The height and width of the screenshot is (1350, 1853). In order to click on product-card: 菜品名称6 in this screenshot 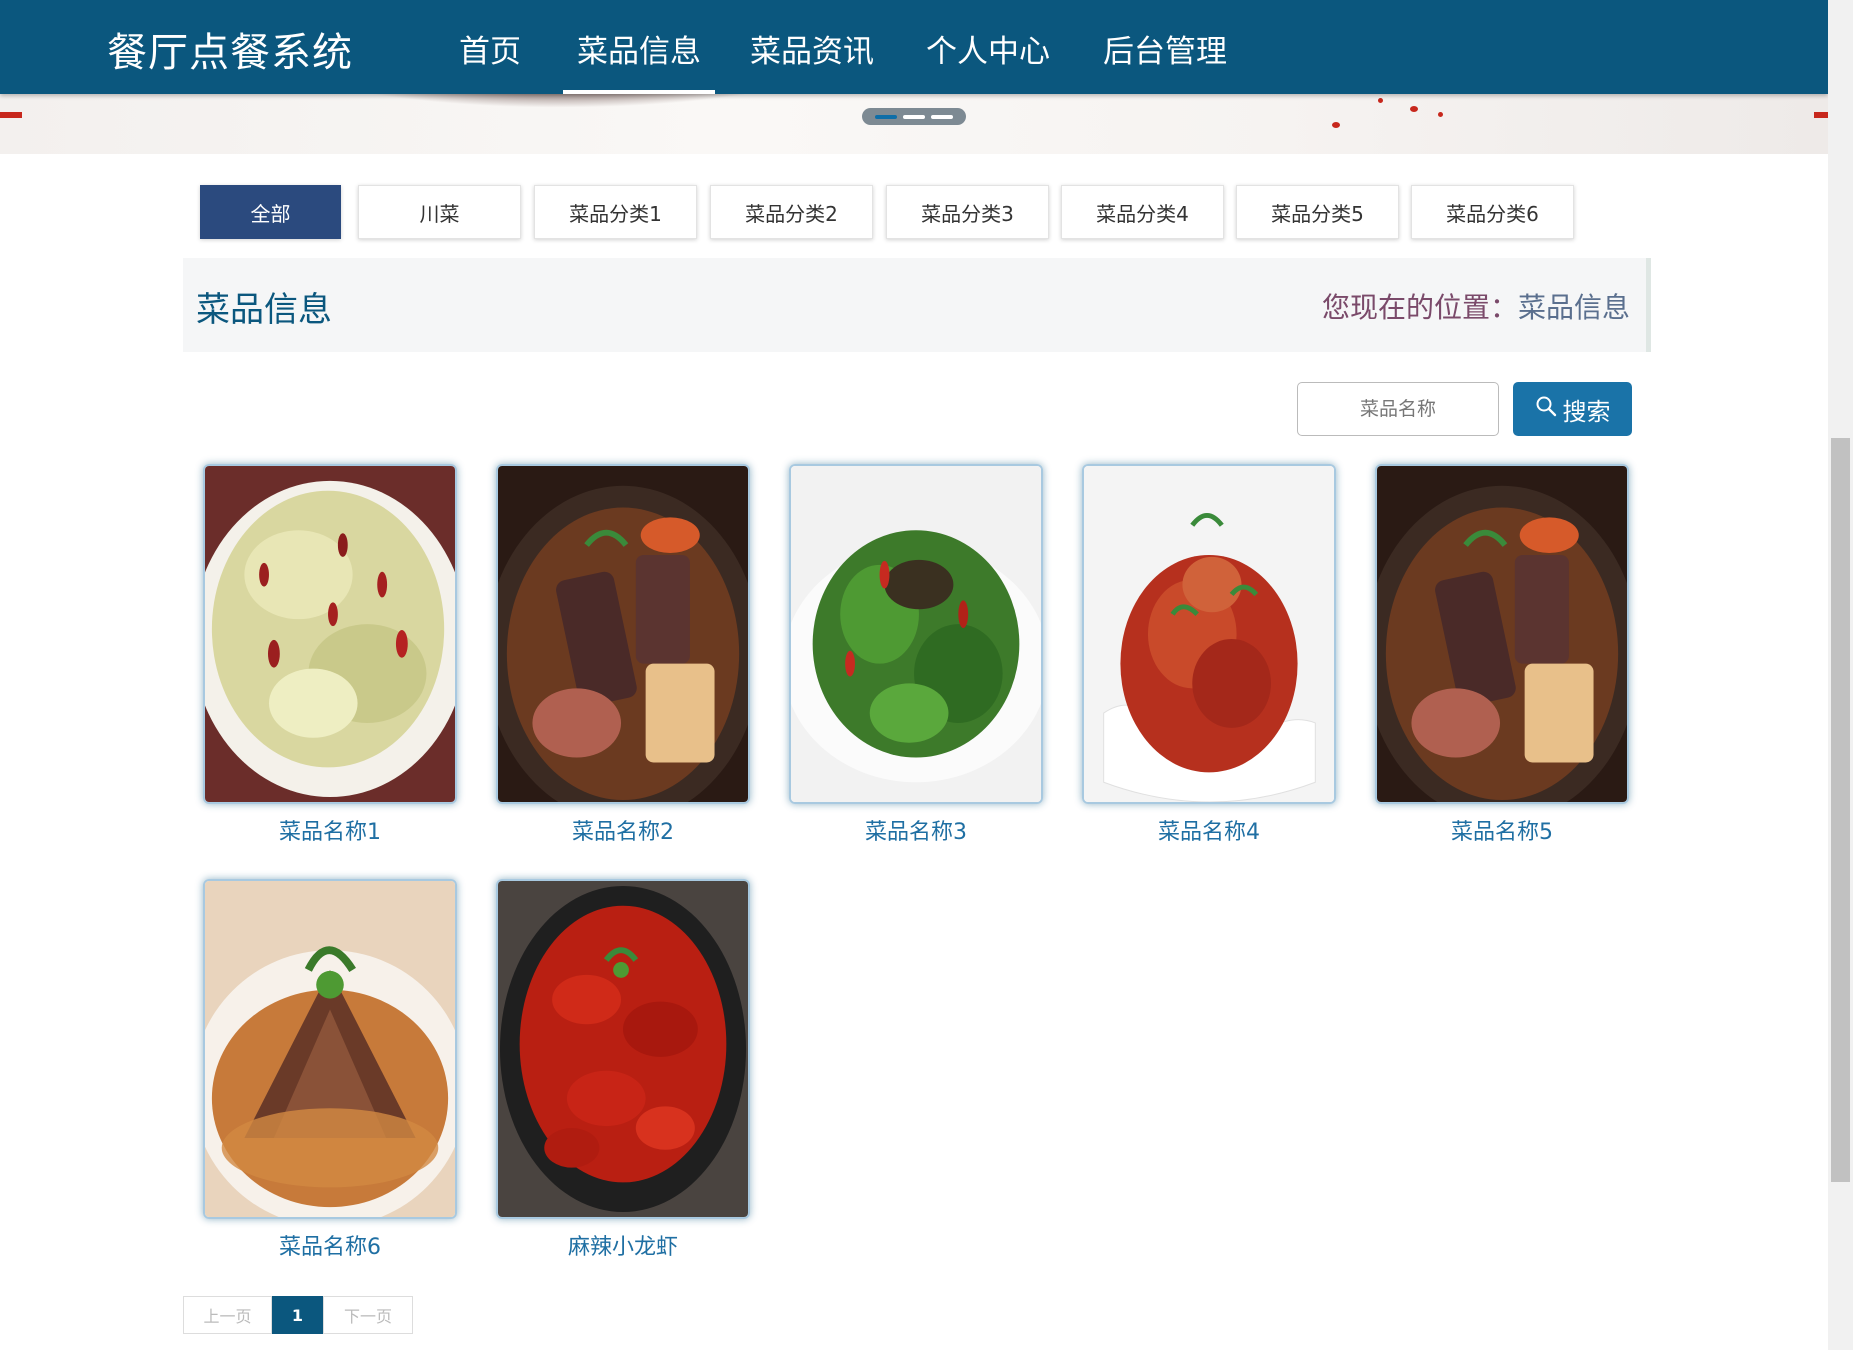, I will do `click(330, 1070)`.